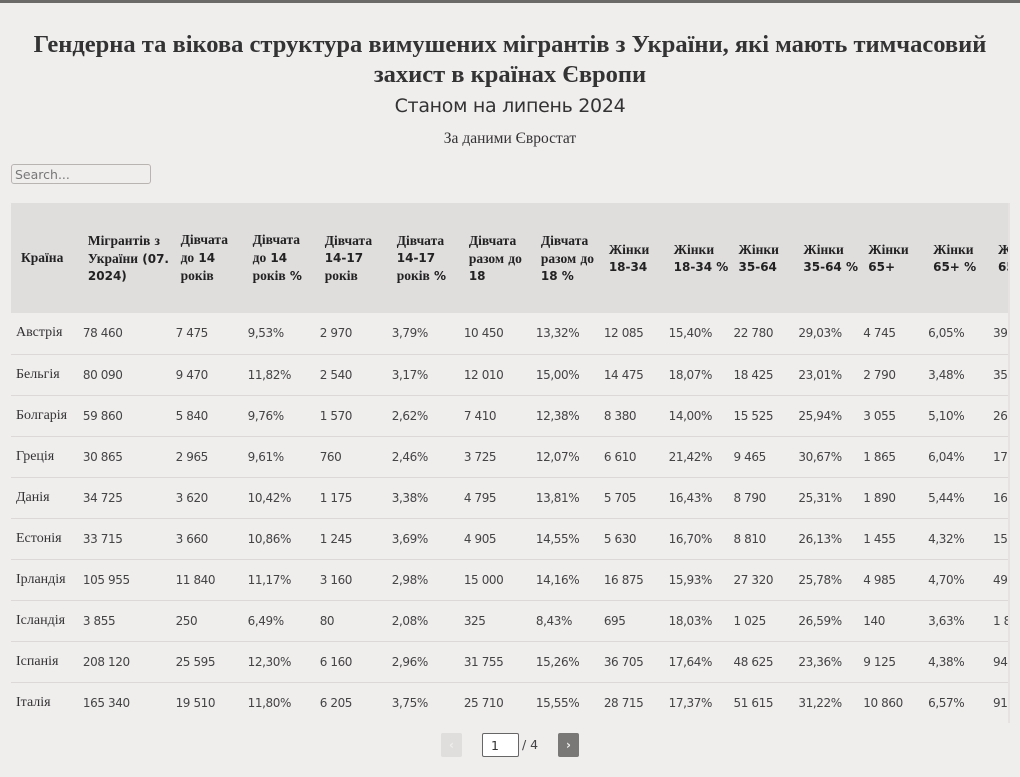 The image size is (1020, 777). I want to click on table-cell: 14,00%, so click(696, 416).